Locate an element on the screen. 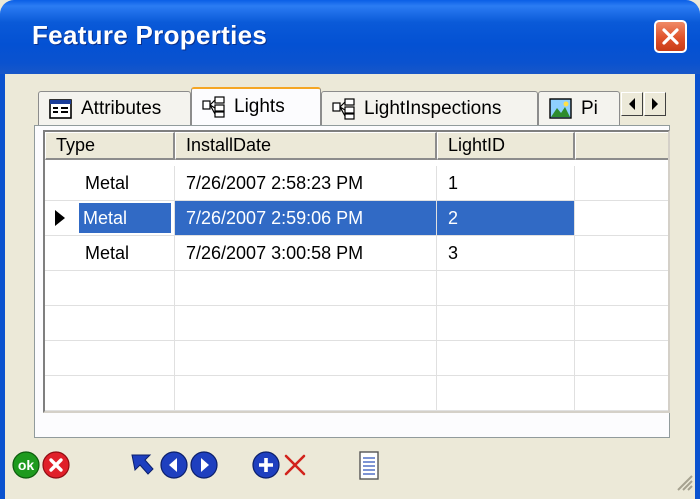 The width and height of the screenshot is (700, 499). tab-pictures-label: Pi is located at coordinates (589, 108).